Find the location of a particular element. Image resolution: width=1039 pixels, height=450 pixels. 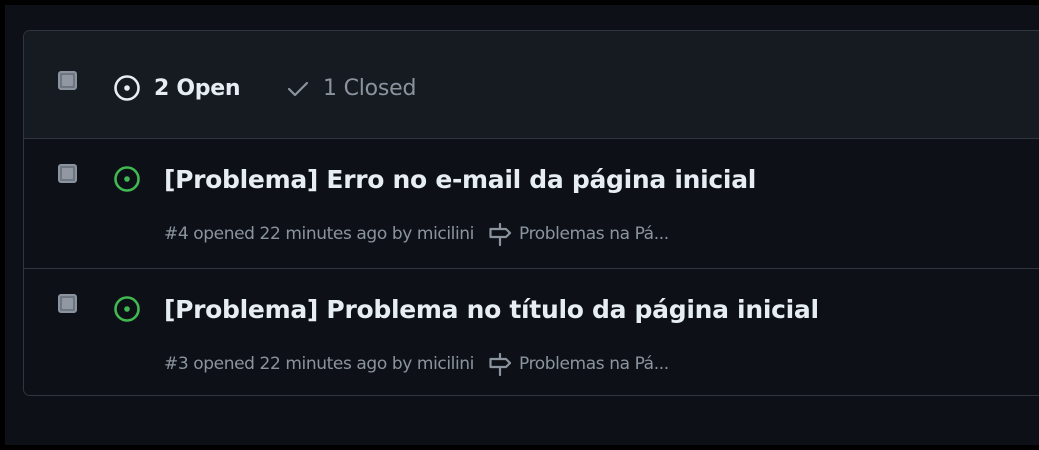

open-issues-tab: 2 Open is located at coordinates (177, 88).